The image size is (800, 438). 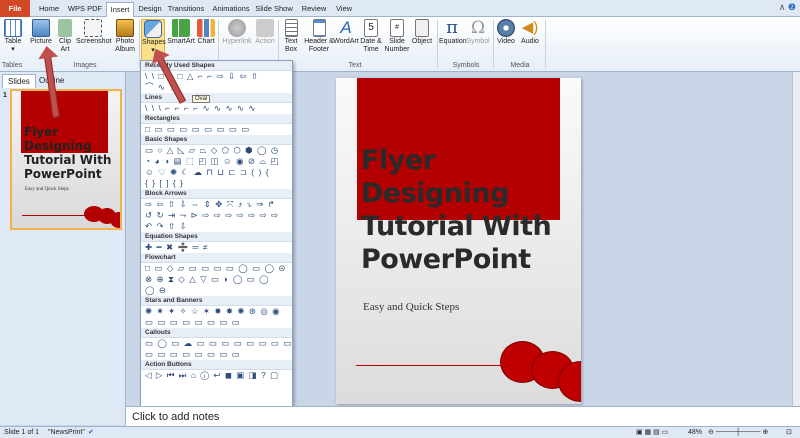 I want to click on slide-subtitle: Easy and Quick Steps, so click(x=411, y=307).